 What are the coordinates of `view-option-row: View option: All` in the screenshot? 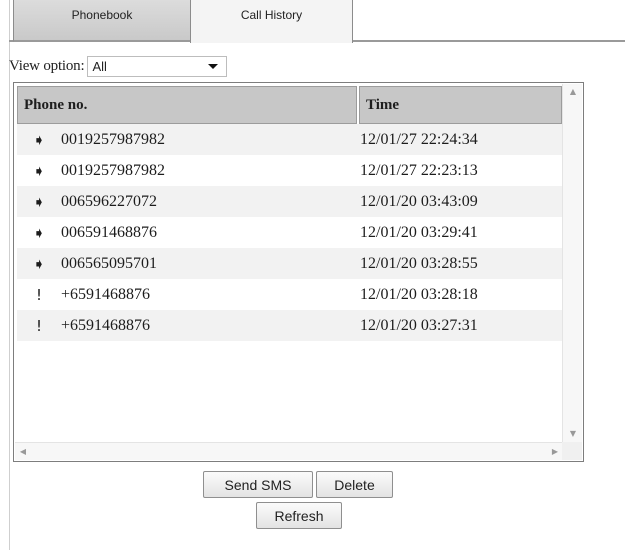 It's located at (118, 66).